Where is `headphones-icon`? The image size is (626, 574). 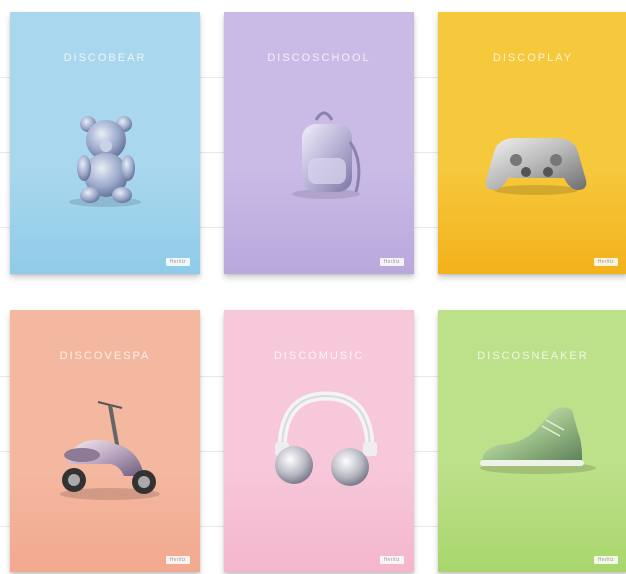 headphones-icon is located at coordinates (326, 438).